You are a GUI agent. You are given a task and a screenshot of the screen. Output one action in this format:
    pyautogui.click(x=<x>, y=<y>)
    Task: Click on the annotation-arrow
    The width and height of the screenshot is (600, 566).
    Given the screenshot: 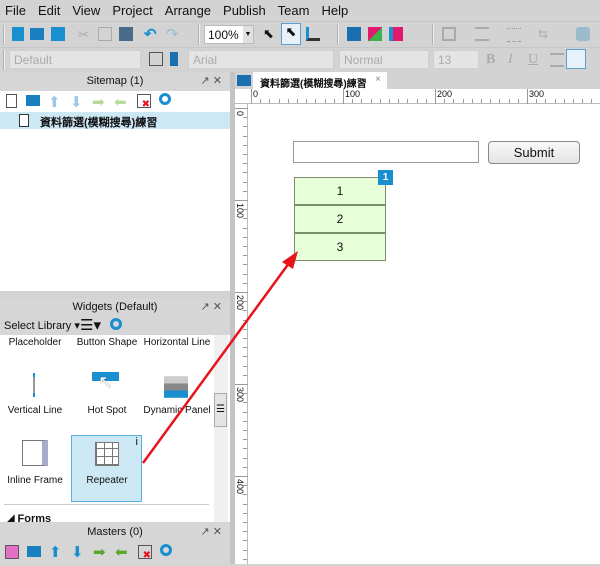 What is the action you would take?
    pyautogui.click(x=219, y=357)
    